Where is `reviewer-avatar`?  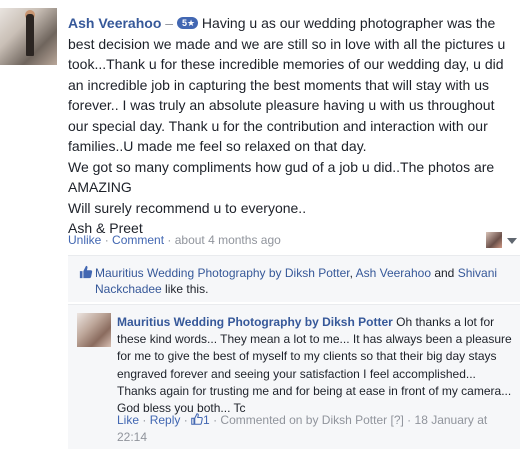
reviewer-avatar is located at coordinates (28, 36).